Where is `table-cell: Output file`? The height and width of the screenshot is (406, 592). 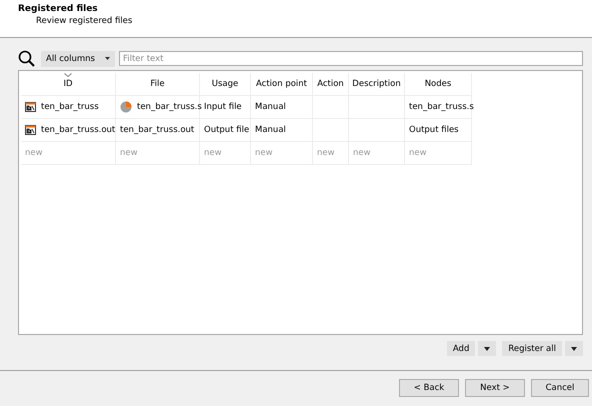
table-cell: Output file is located at coordinates (227, 130).